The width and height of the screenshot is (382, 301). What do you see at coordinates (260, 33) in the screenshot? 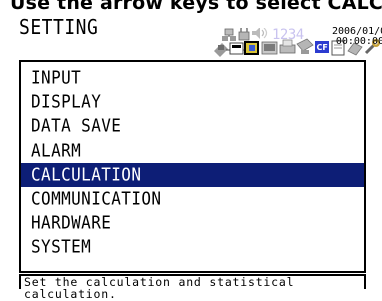
I see `volume-icon` at bounding box center [260, 33].